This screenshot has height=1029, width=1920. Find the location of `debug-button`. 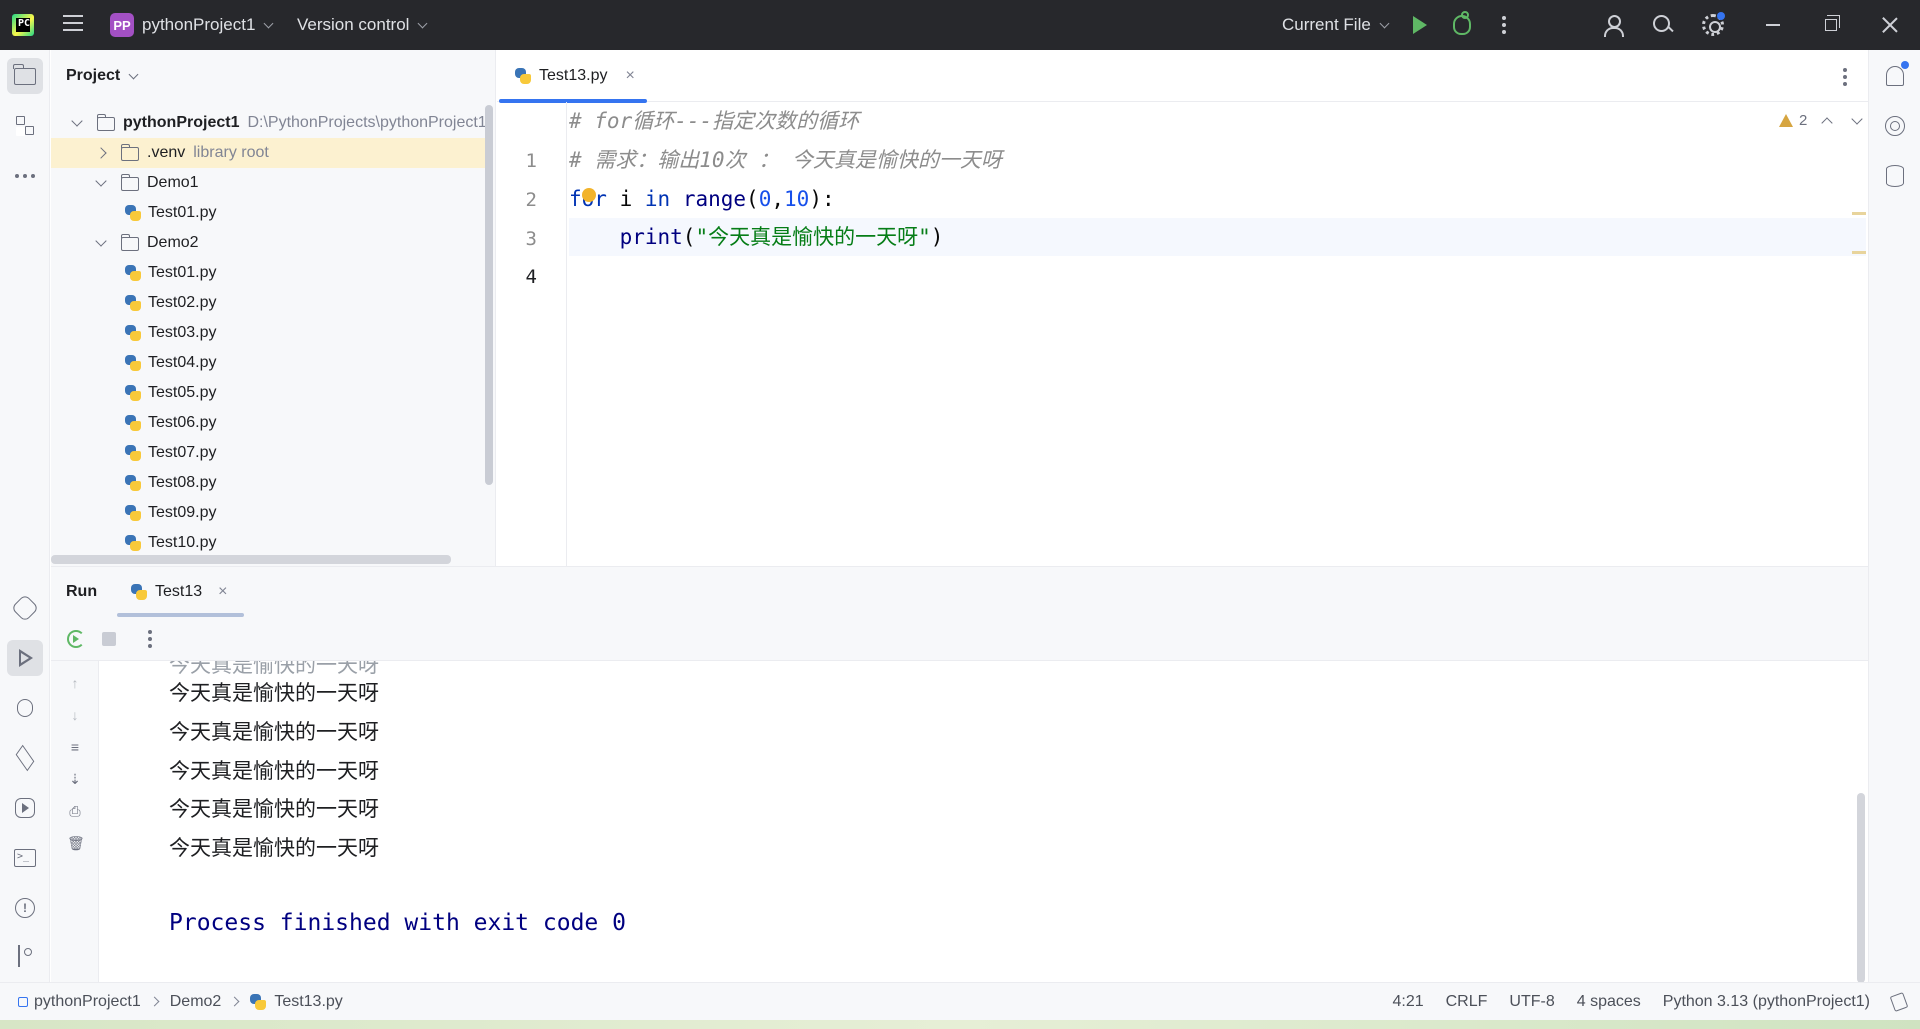

debug-button is located at coordinates (1462, 25).